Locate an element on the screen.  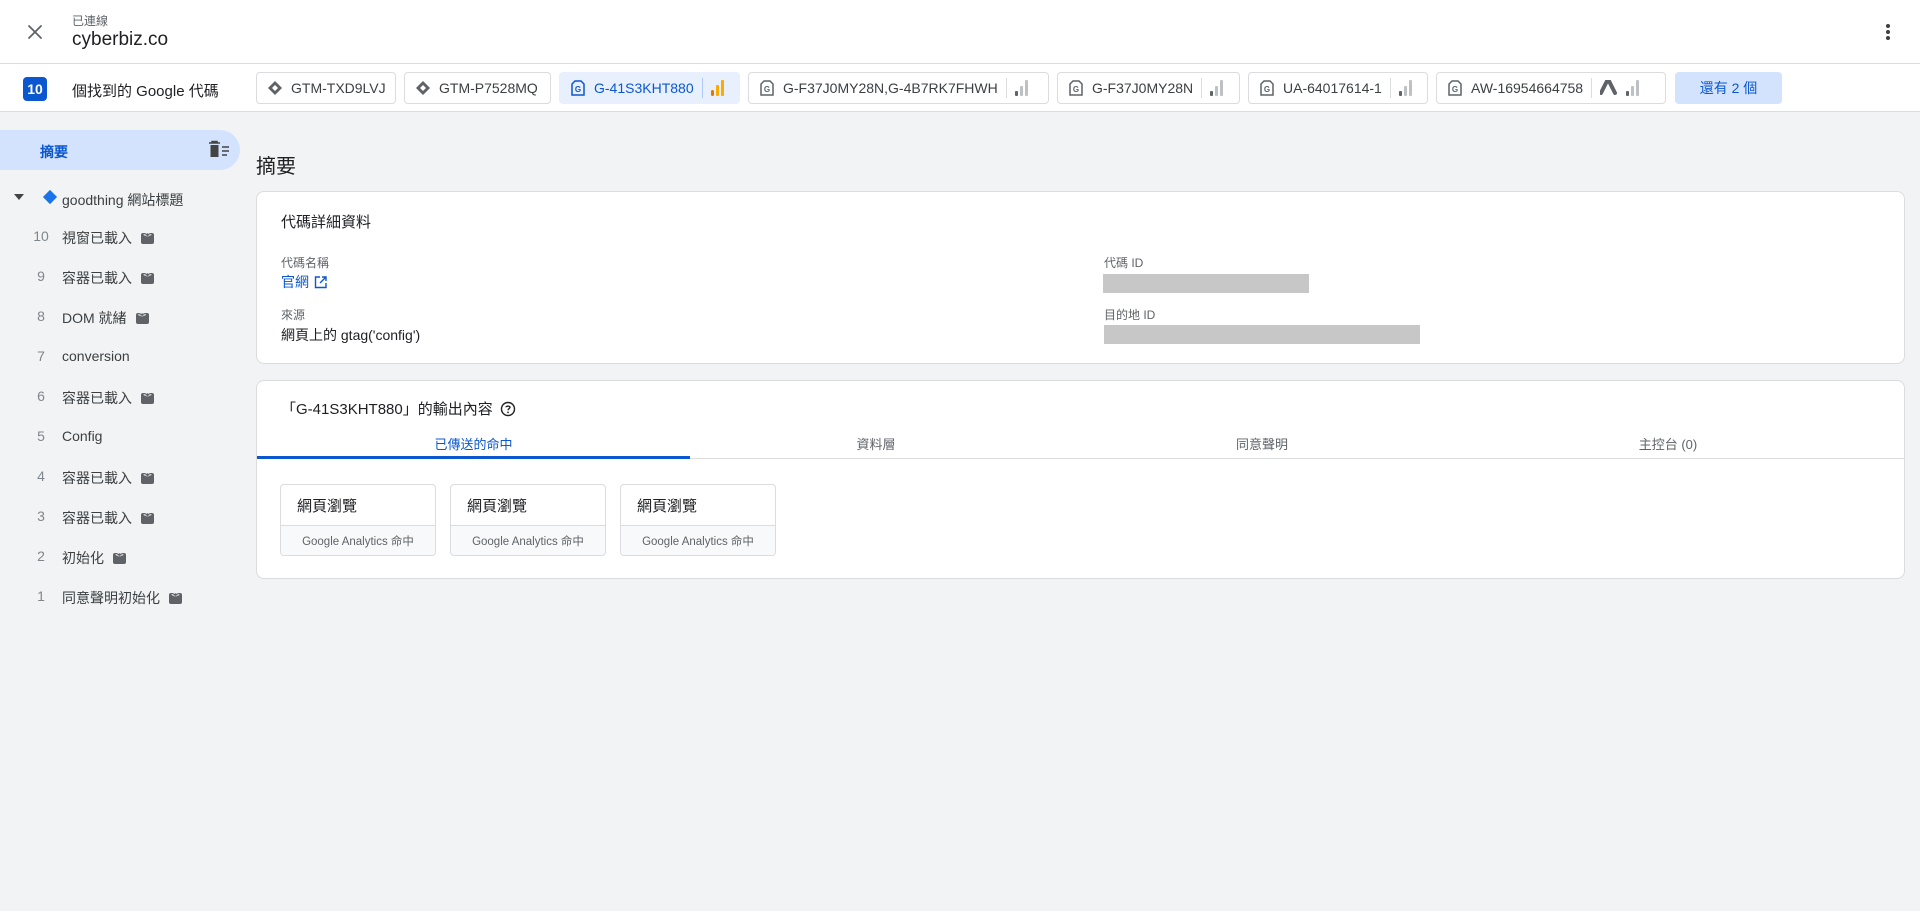
container-row-goodthing: goodthing 網站標題 is located at coordinates (120, 198).